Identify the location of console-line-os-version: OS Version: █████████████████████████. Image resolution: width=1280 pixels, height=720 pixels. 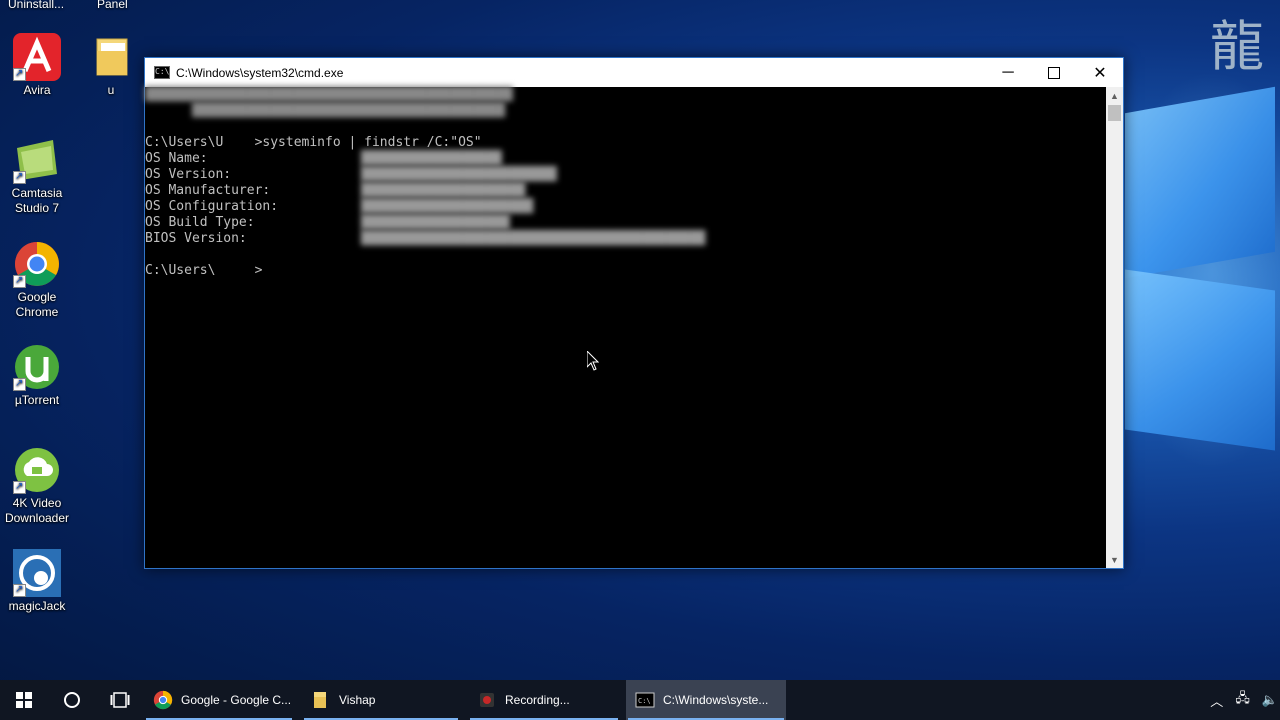
(625, 175).